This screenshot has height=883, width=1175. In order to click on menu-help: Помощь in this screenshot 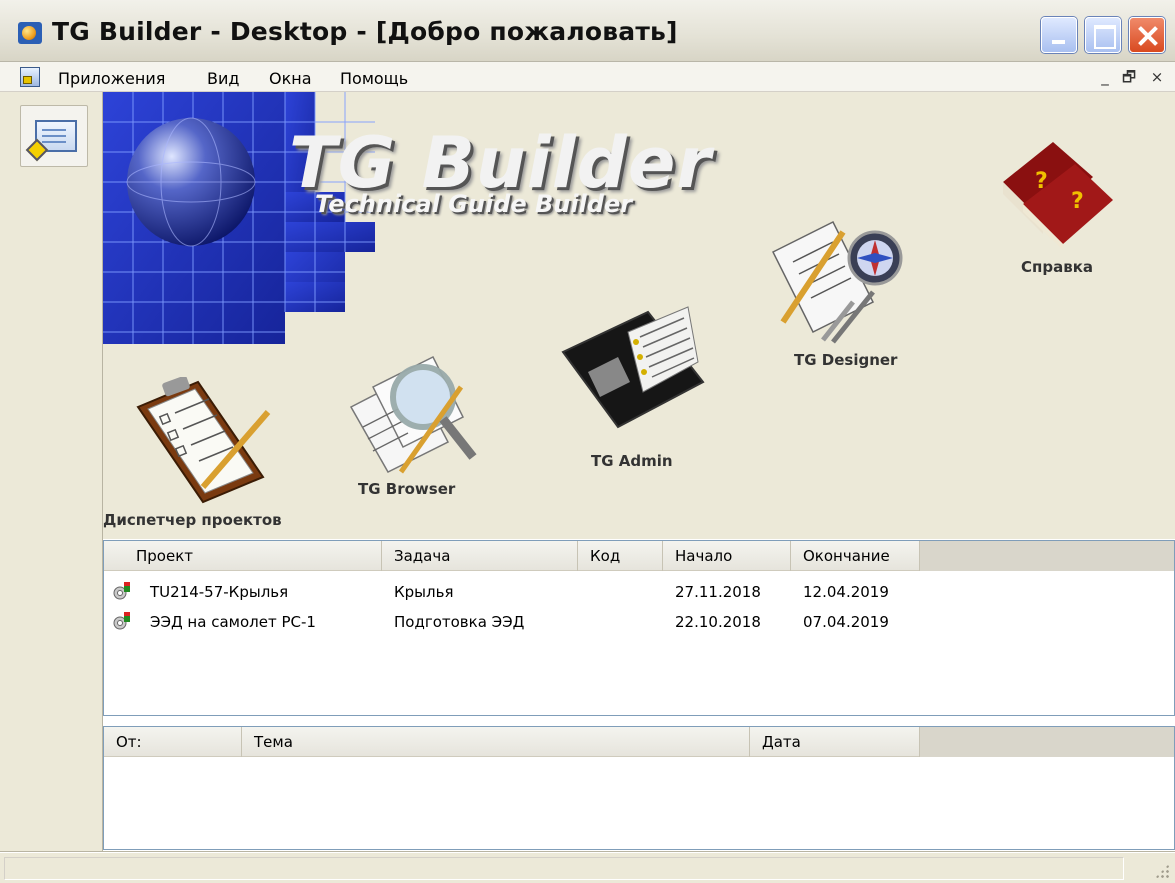, I will do `click(374, 78)`.